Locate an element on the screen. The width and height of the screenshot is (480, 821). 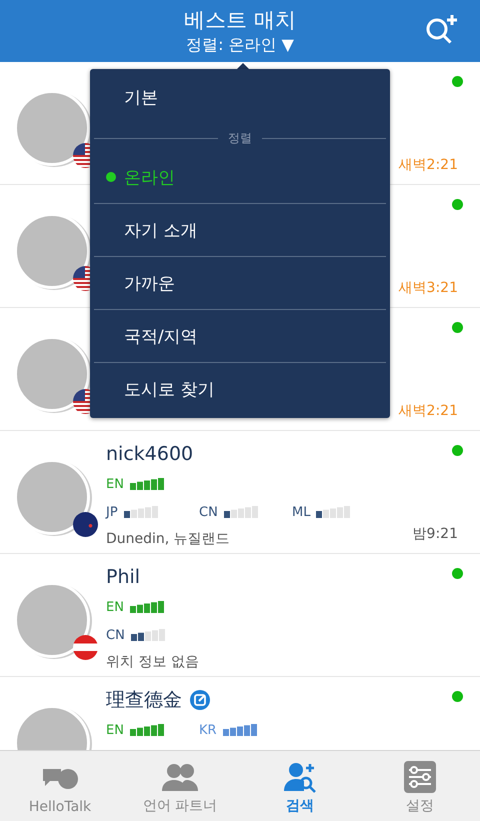
last-seen-time: 새벽3:21 is located at coordinates (428, 288).